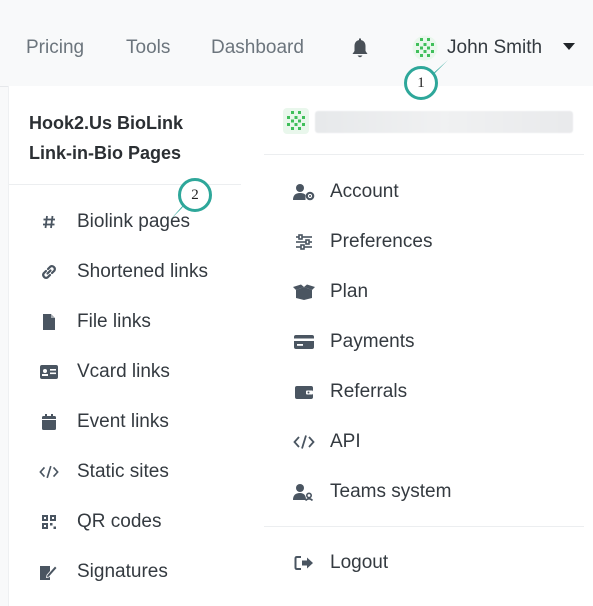 This screenshot has height=606, width=593. Describe the element at coordinates (106, 138) in the screenshot. I see `brand-title: Hook2.Us BioLink Link-in-Bio Pages` at that location.